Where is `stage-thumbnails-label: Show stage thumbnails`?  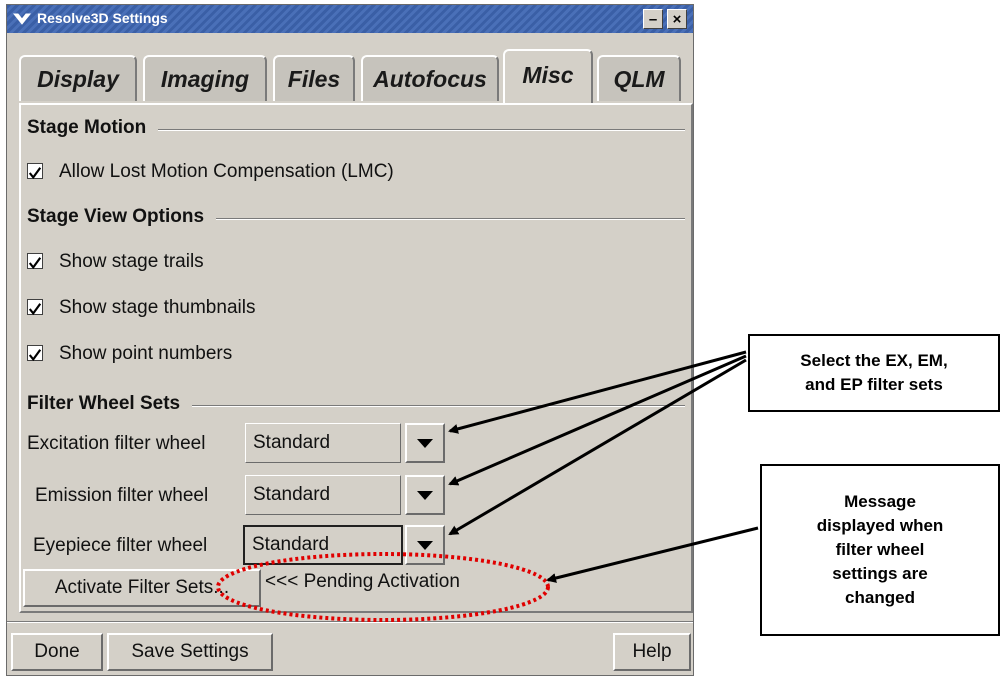 stage-thumbnails-label: Show stage thumbnails is located at coordinates (157, 307).